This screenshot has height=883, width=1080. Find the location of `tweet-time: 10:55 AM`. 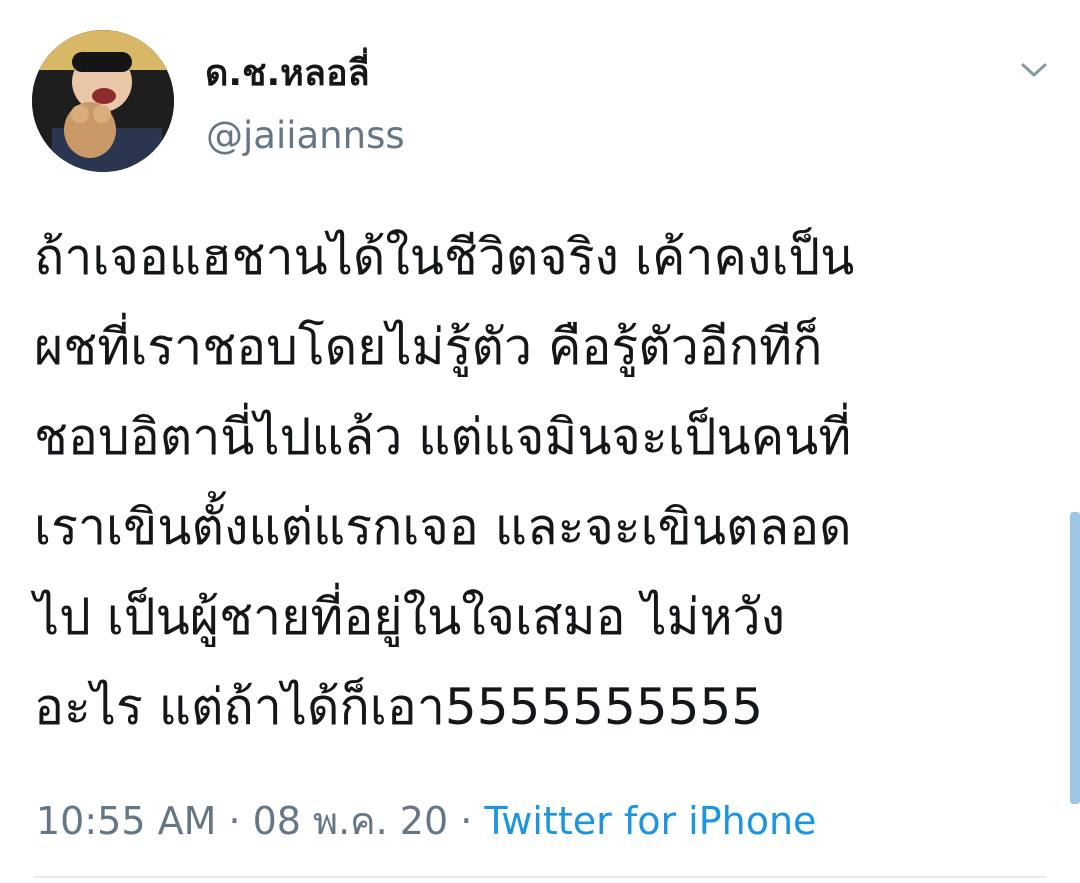

tweet-time: 10:55 AM is located at coordinates (126, 821).